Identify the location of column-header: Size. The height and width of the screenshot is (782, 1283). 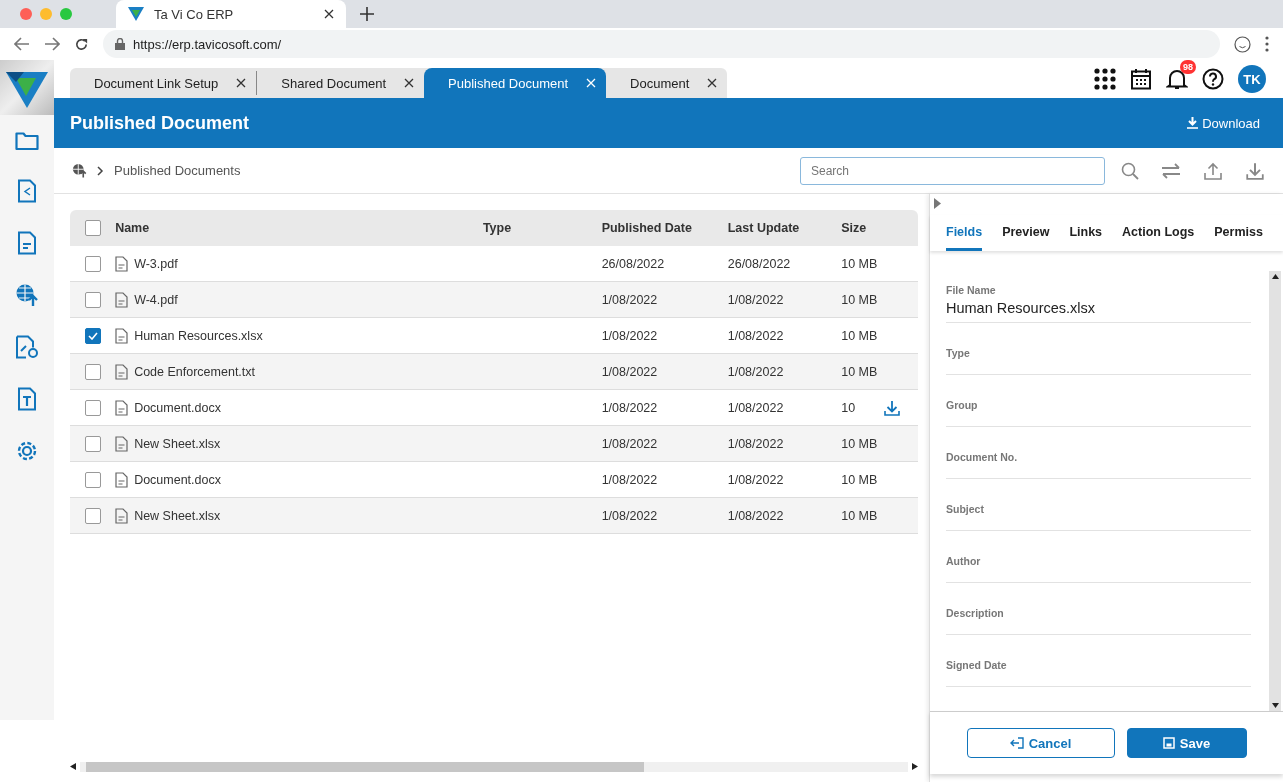
(854, 228).